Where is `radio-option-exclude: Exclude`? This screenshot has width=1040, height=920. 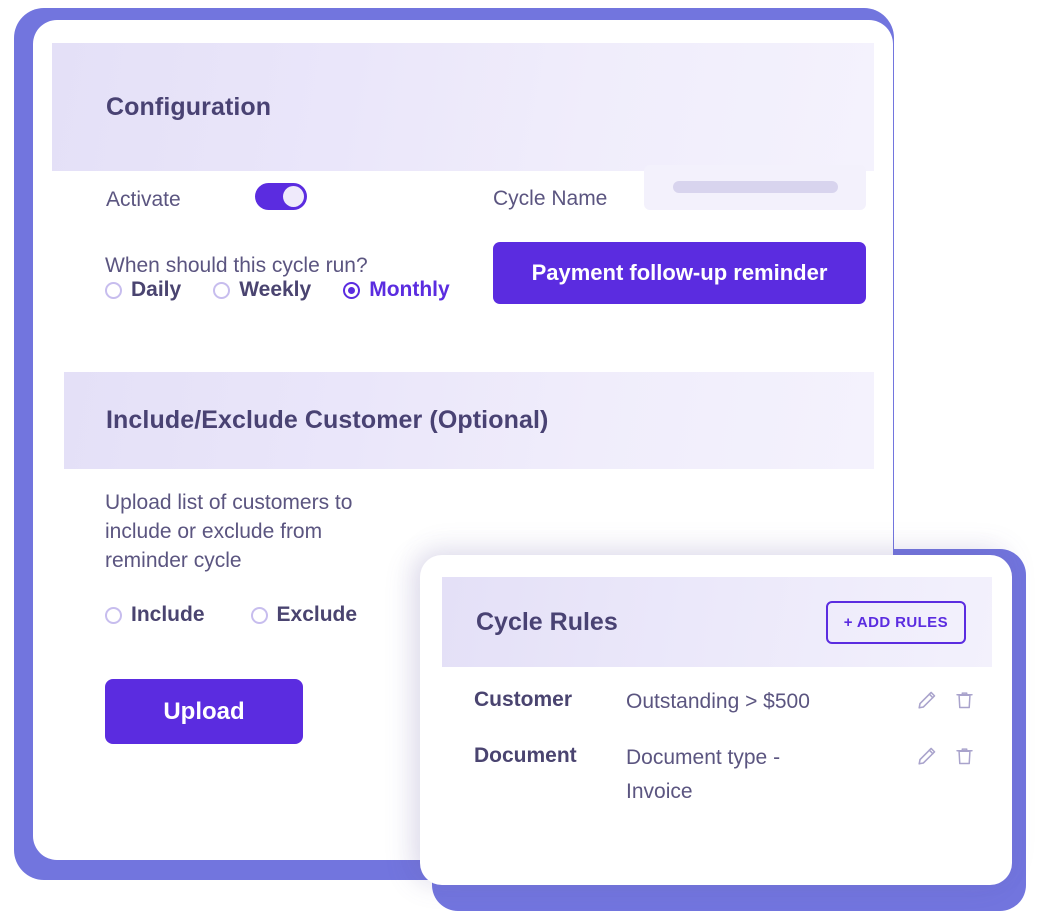 radio-option-exclude: Exclude is located at coordinates (304, 615).